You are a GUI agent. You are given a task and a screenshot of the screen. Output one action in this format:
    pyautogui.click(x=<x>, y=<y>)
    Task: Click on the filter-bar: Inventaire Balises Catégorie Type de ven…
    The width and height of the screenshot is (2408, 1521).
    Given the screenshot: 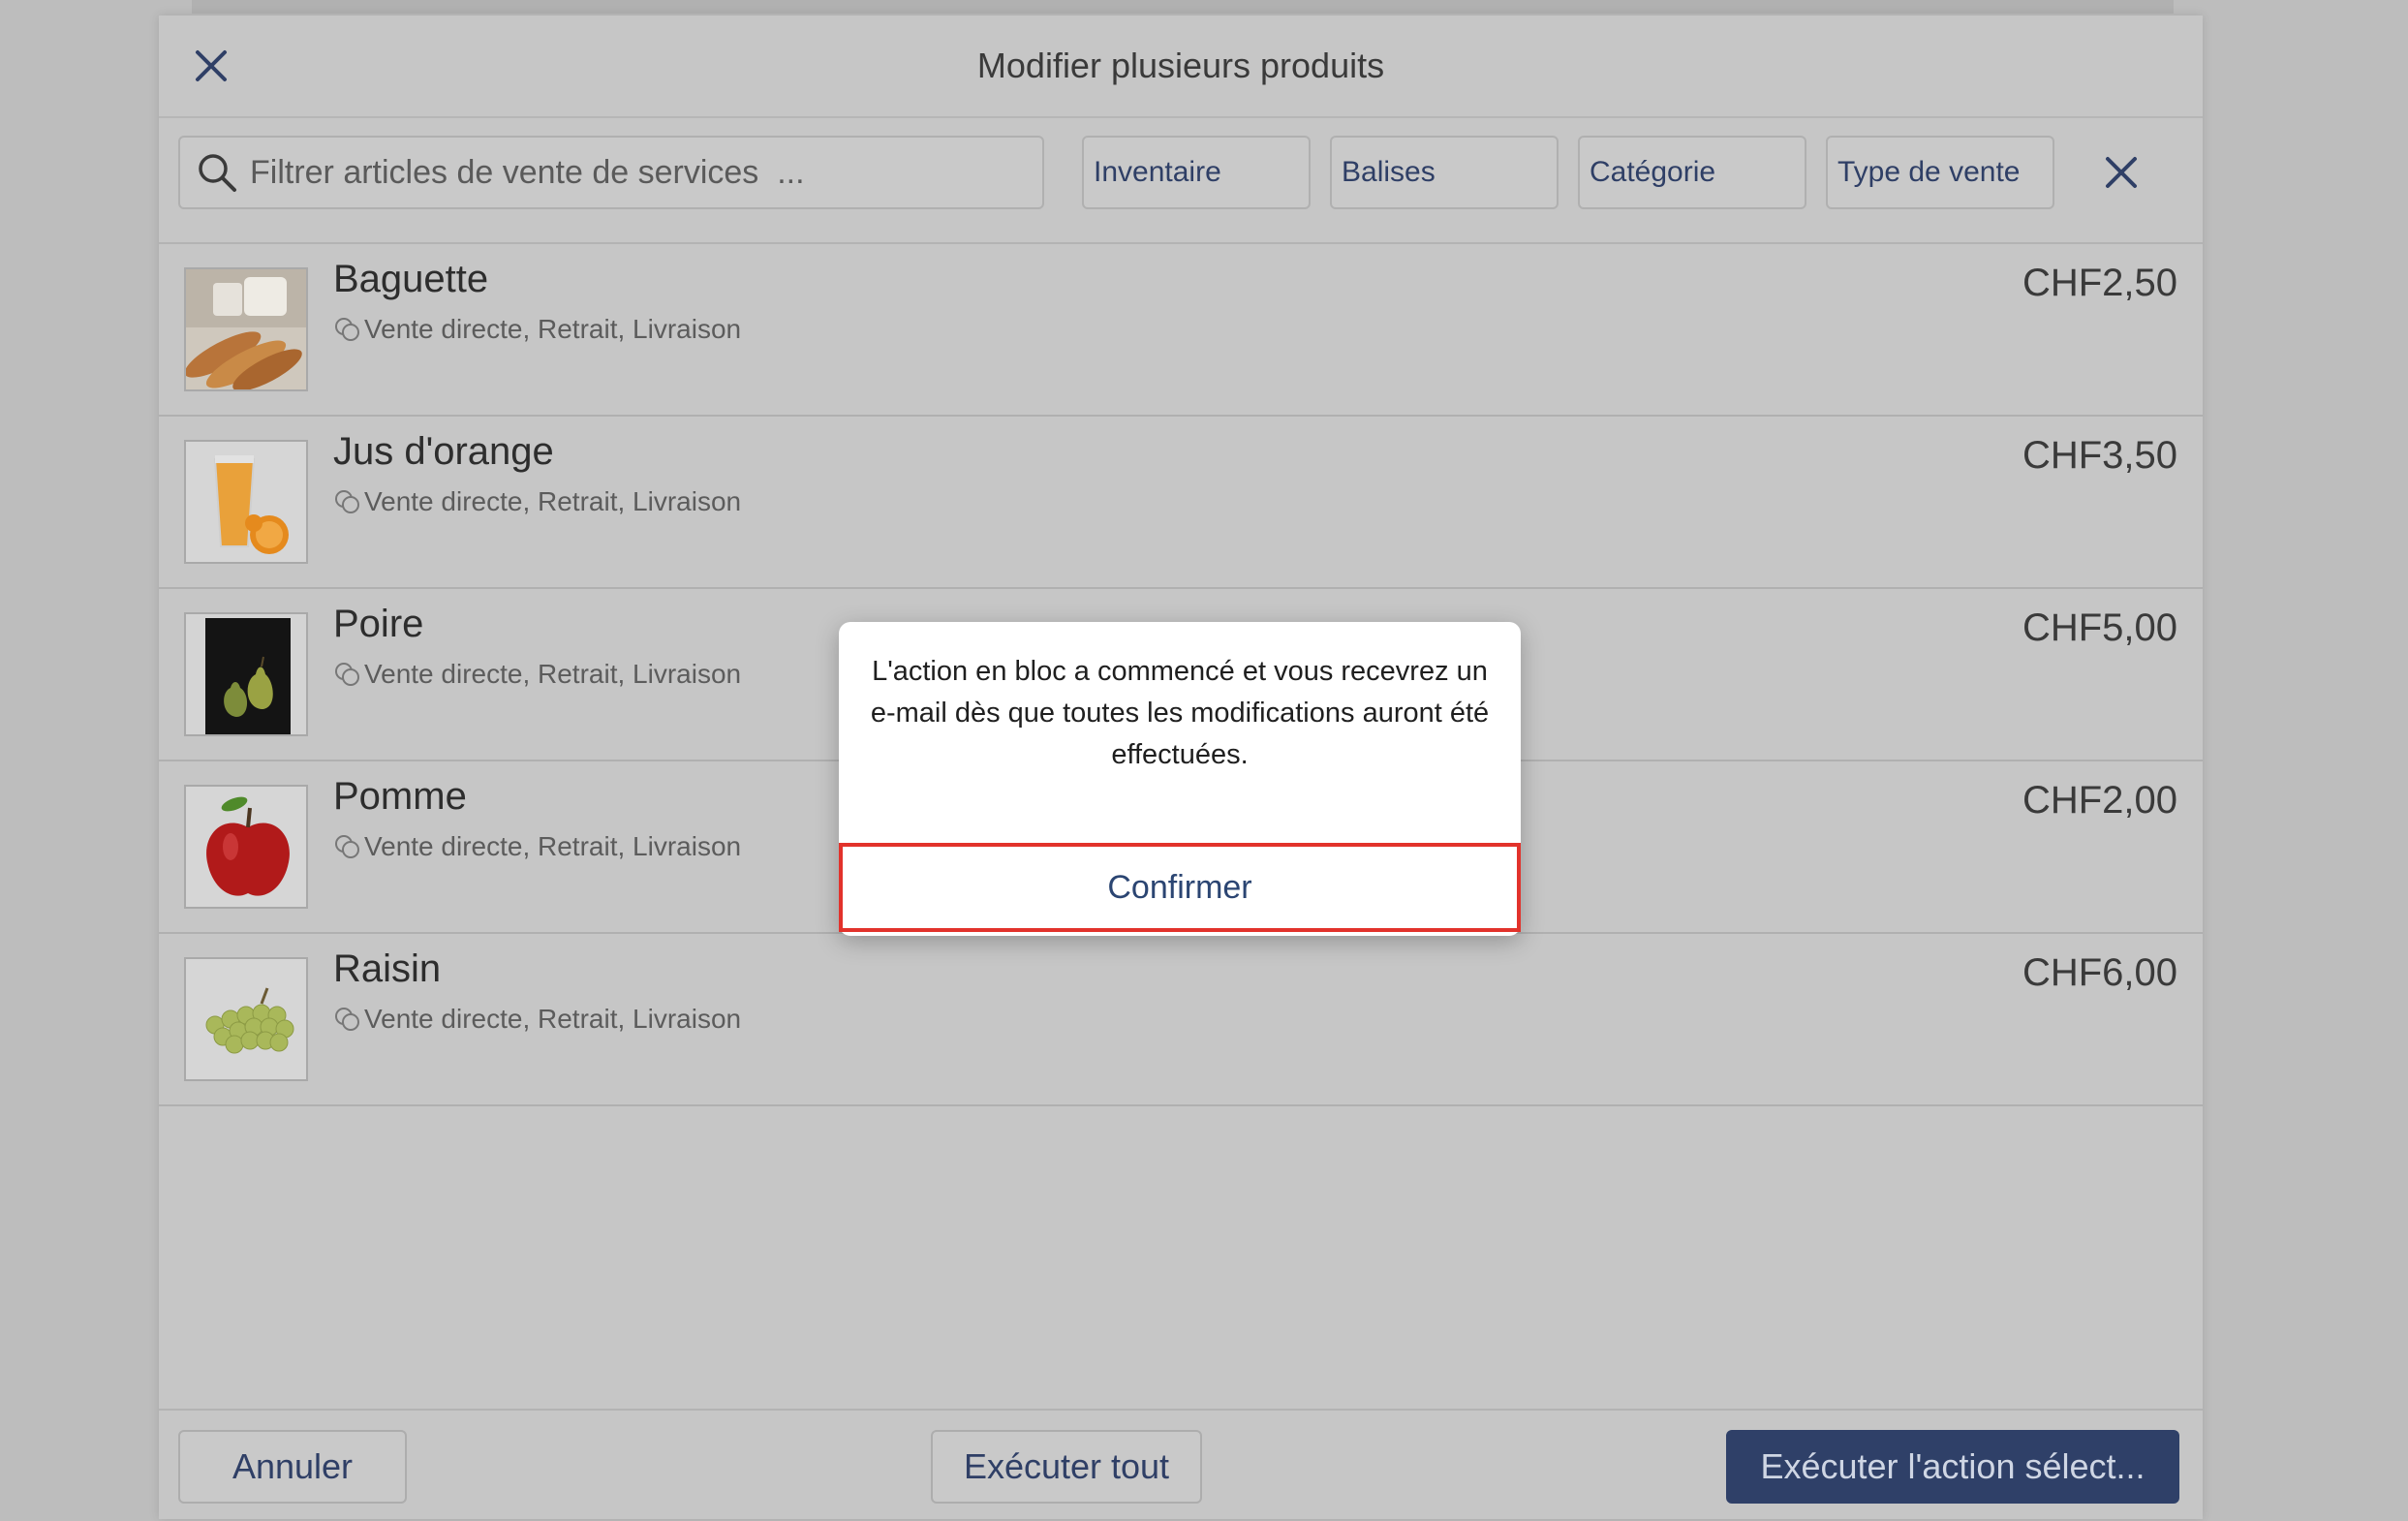 What is the action you would take?
    pyautogui.click(x=1181, y=181)
    